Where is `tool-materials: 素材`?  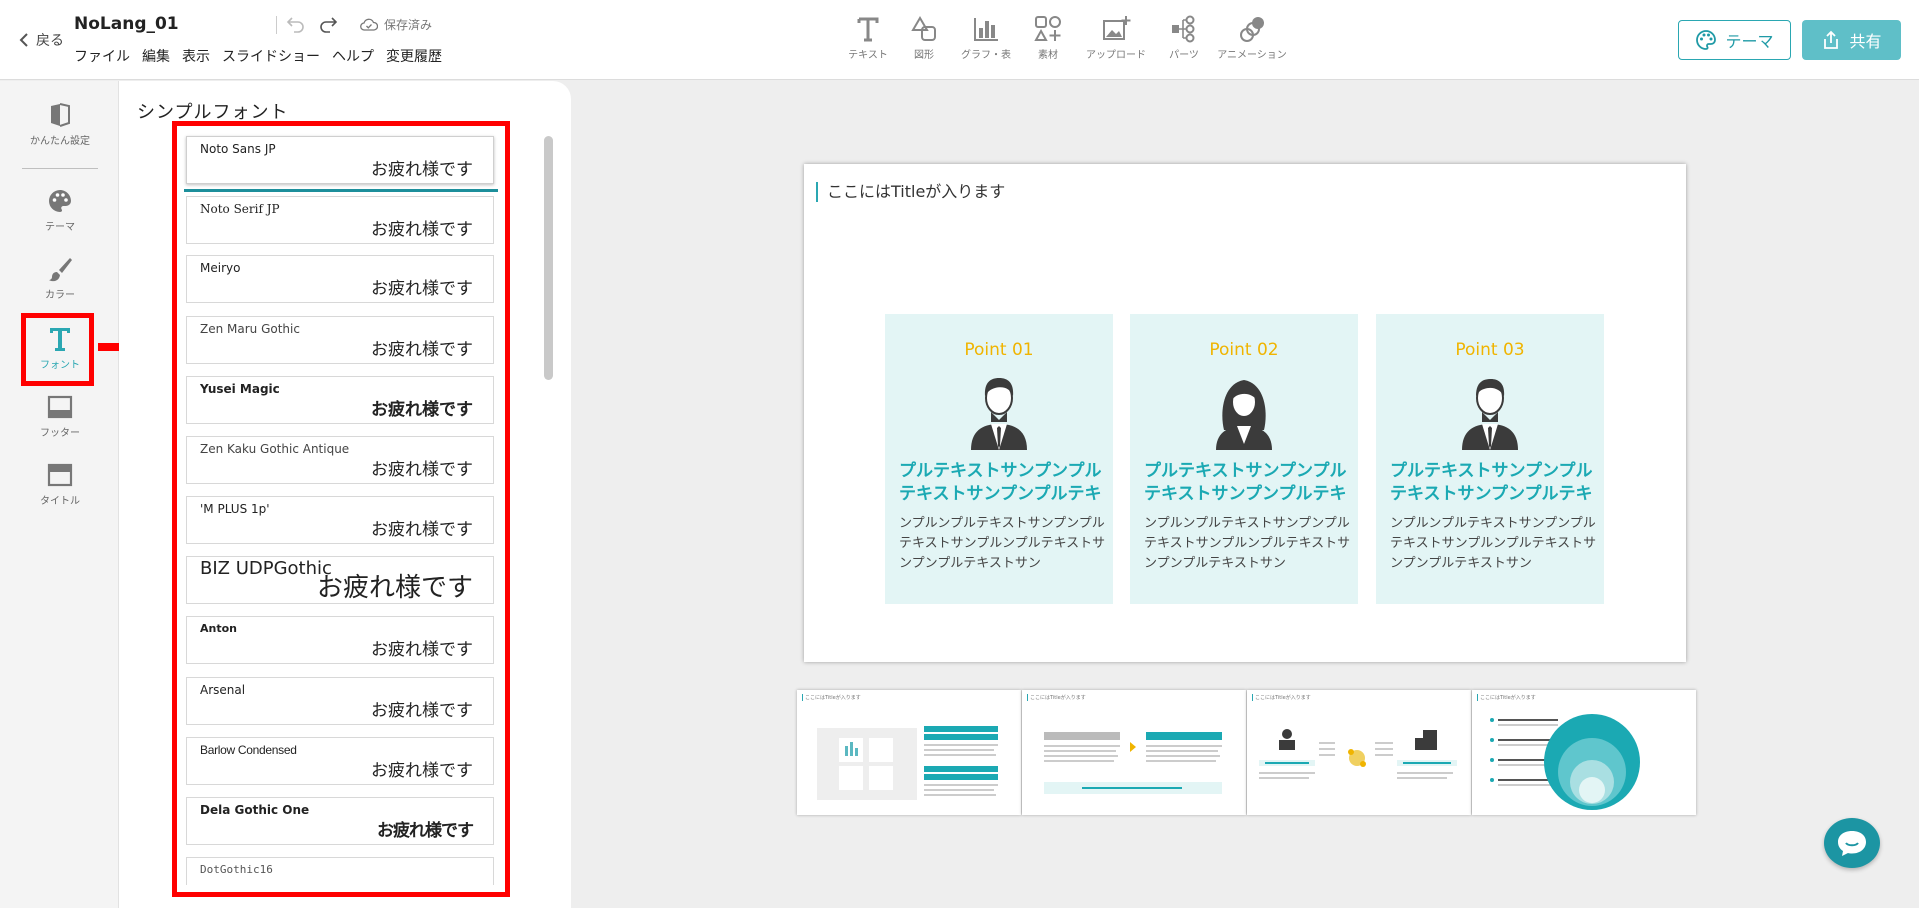 tool-materials: 素材 is located at coordinates (1048, 37).